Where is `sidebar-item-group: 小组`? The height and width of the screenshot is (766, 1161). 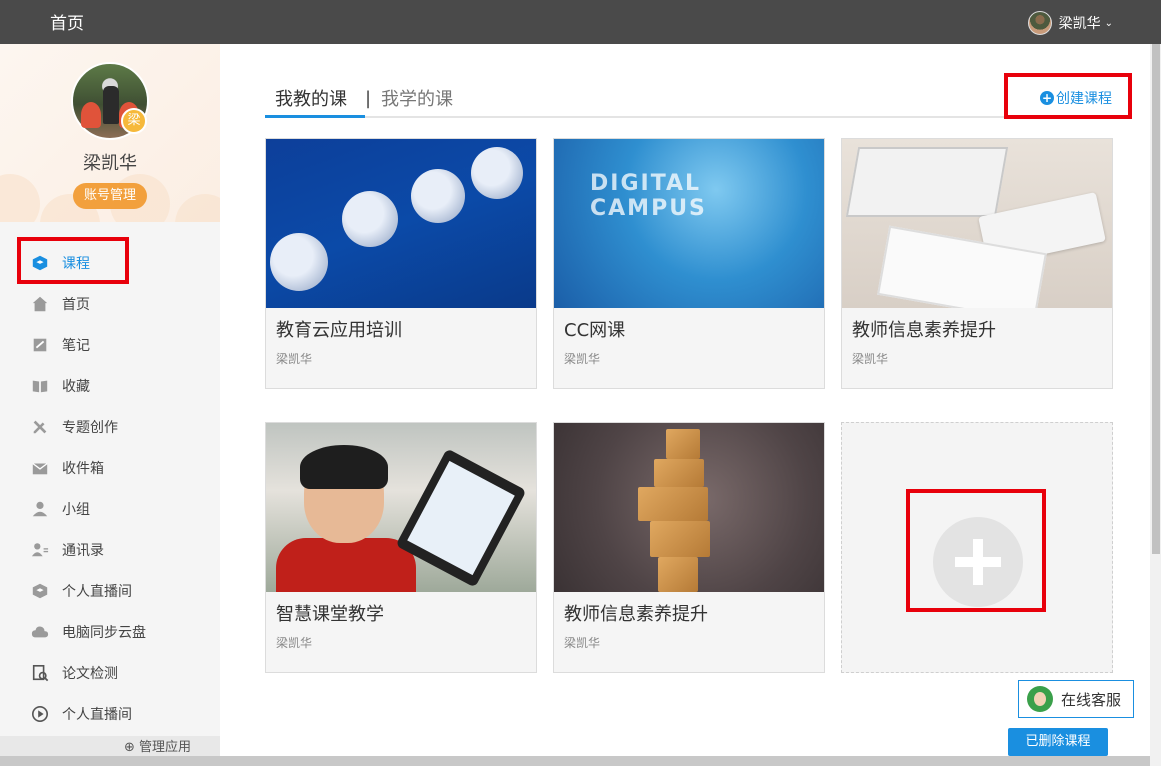 sidebar-item-group: 小组 is located at coordinates (110, 508).